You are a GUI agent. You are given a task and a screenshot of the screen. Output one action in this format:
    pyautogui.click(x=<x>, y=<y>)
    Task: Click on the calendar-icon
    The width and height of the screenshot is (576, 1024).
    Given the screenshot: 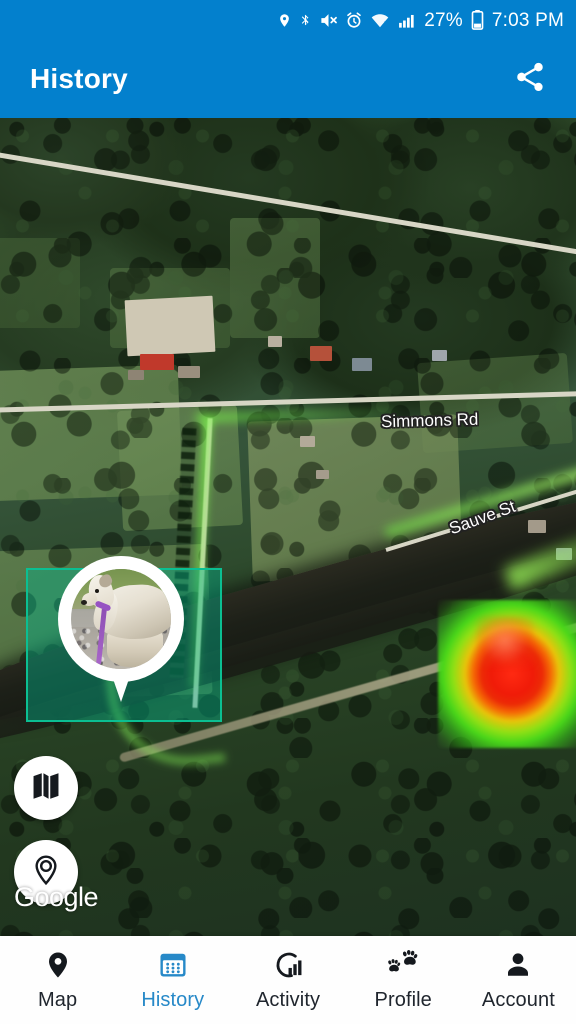 What is the action you would take?
    pyautogui.click(x=173, y=965)
    